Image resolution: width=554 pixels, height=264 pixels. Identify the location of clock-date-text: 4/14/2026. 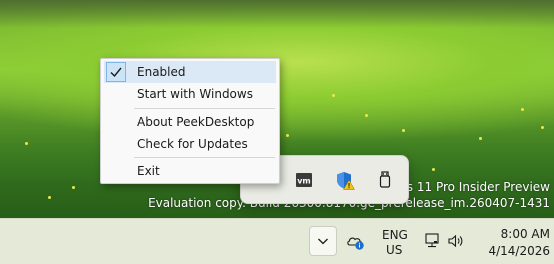
(519, 251).